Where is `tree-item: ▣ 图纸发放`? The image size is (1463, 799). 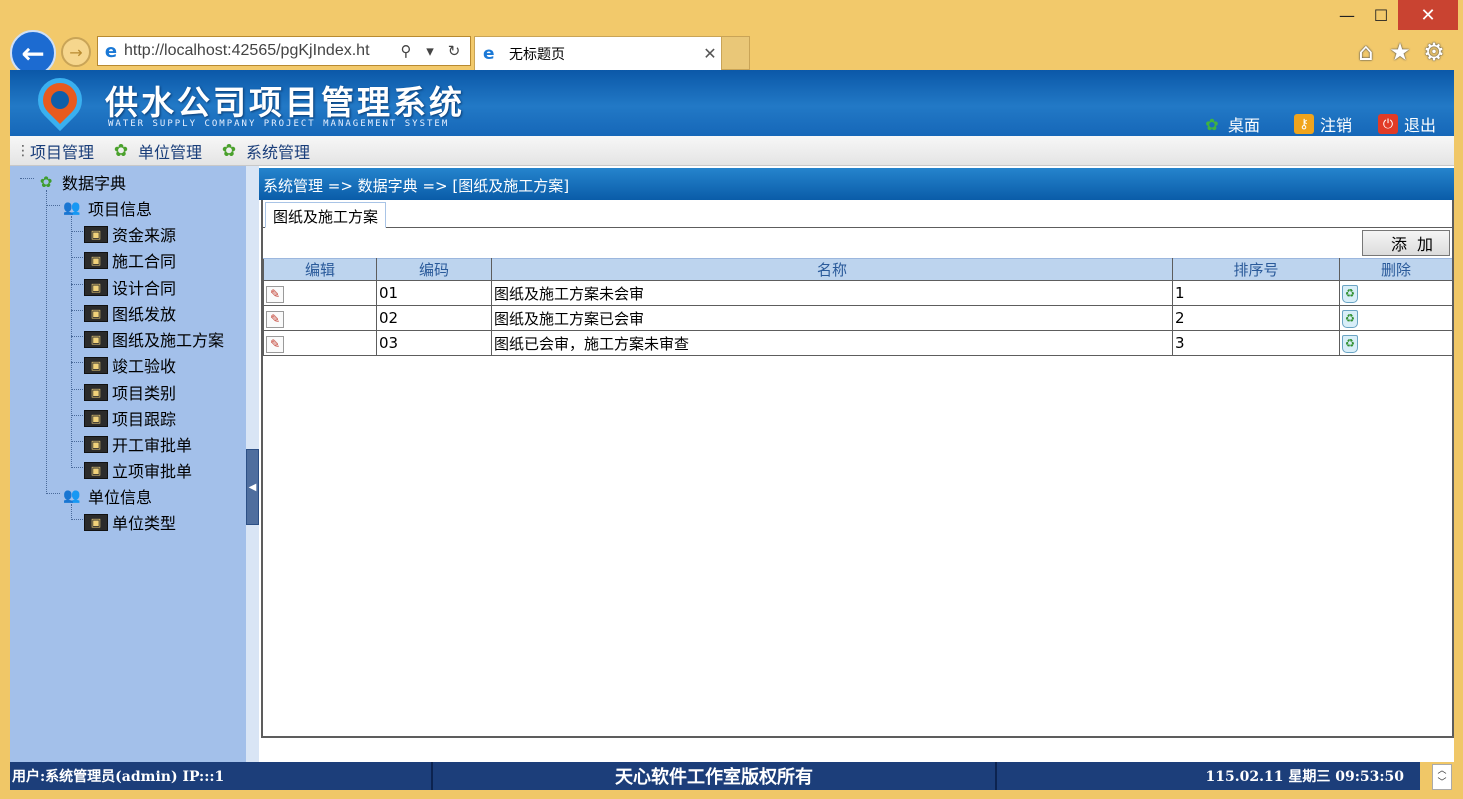 tree-item: ▣ 图纸发放 is located at coordinates (130, 313).